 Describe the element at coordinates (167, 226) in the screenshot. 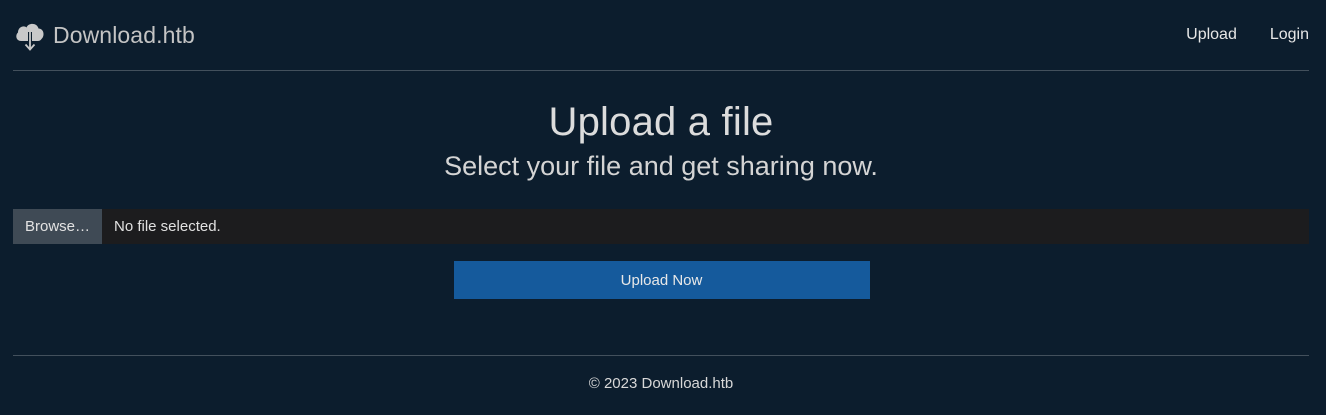

I see `file-status-text: No file selected.` at that location.